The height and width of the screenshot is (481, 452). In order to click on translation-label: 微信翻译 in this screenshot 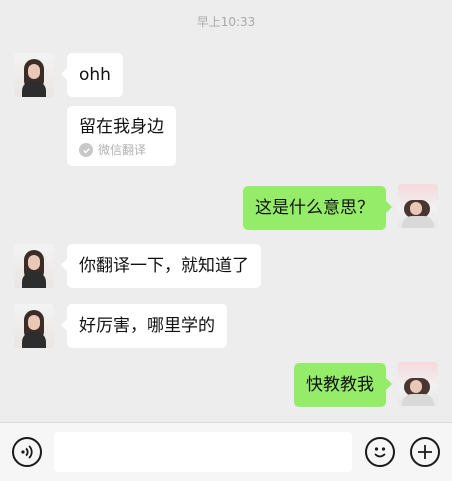, I will do `click(122, 150)`.